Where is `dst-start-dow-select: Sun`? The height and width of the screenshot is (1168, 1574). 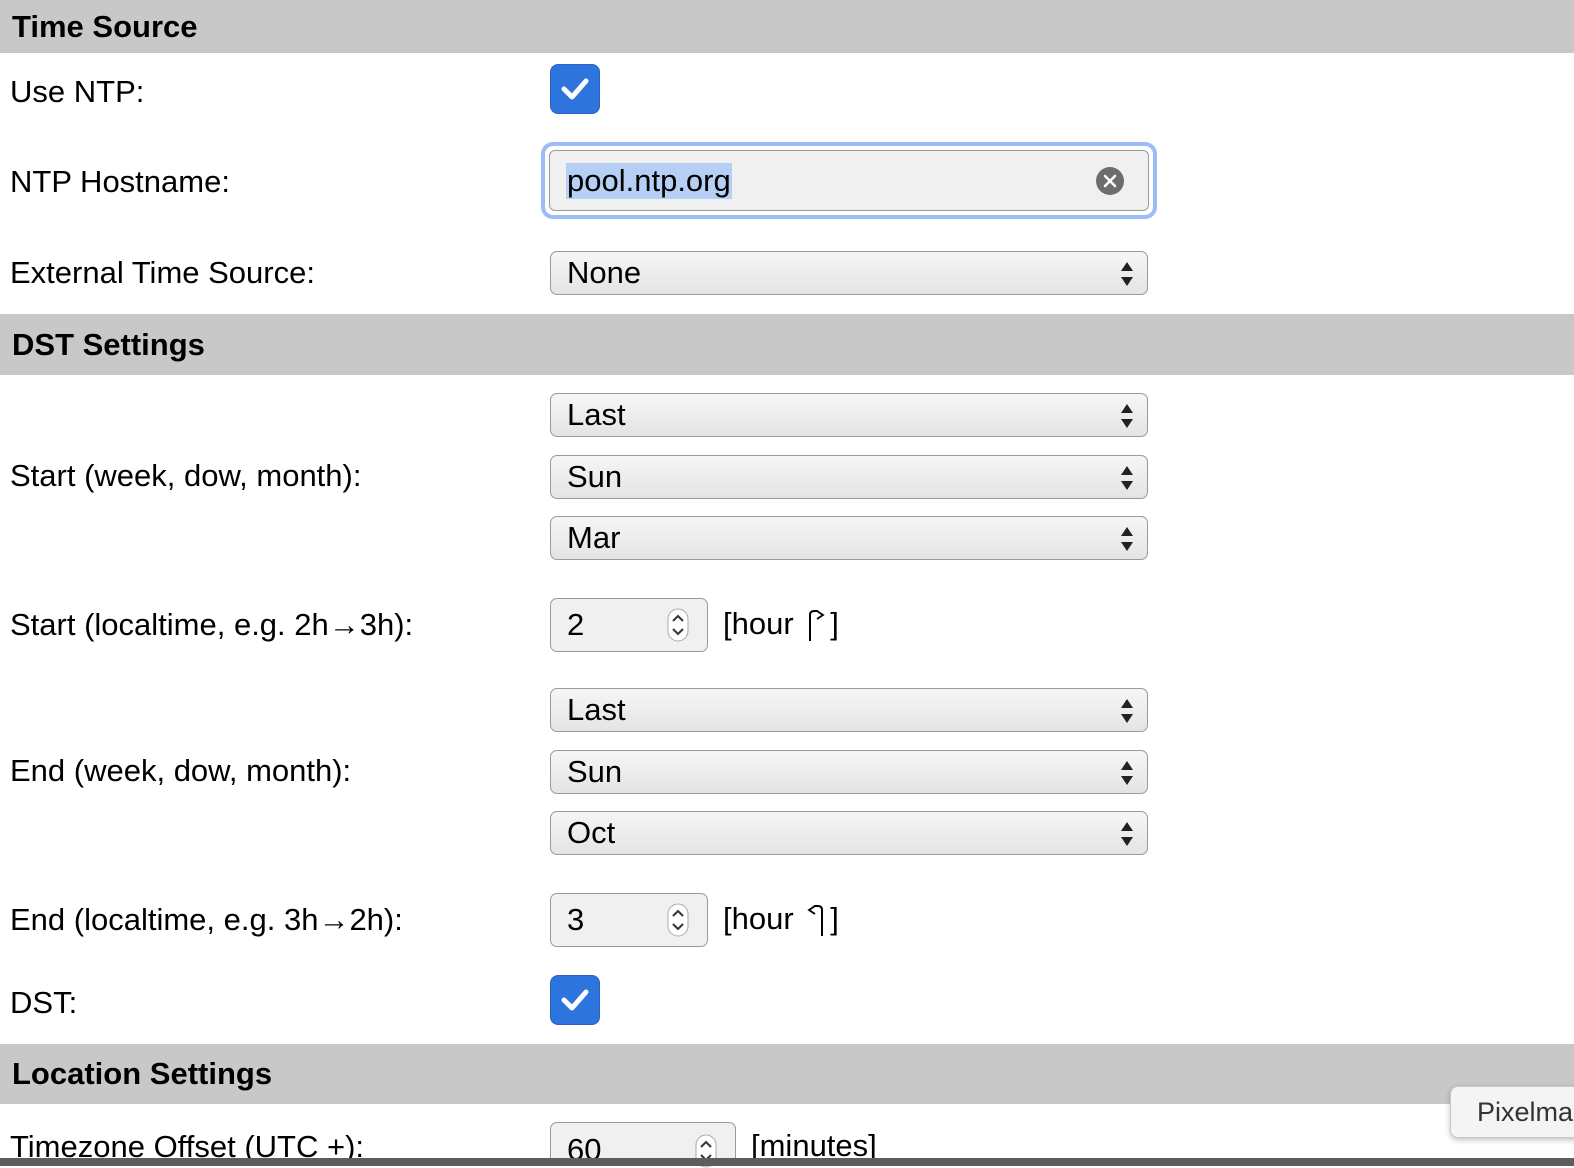
dst-start-dow-select: Sun is located at coordinates (849, 477).